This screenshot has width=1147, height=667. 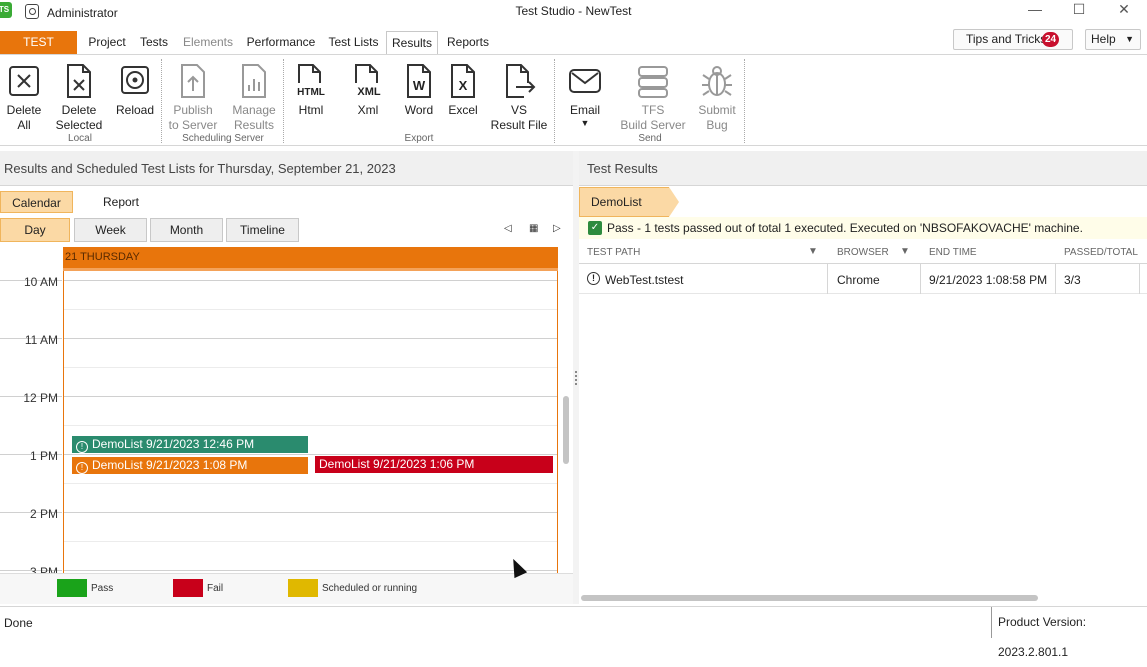 I want to click on email-button: Email ▼, so click(x=585, y=91).